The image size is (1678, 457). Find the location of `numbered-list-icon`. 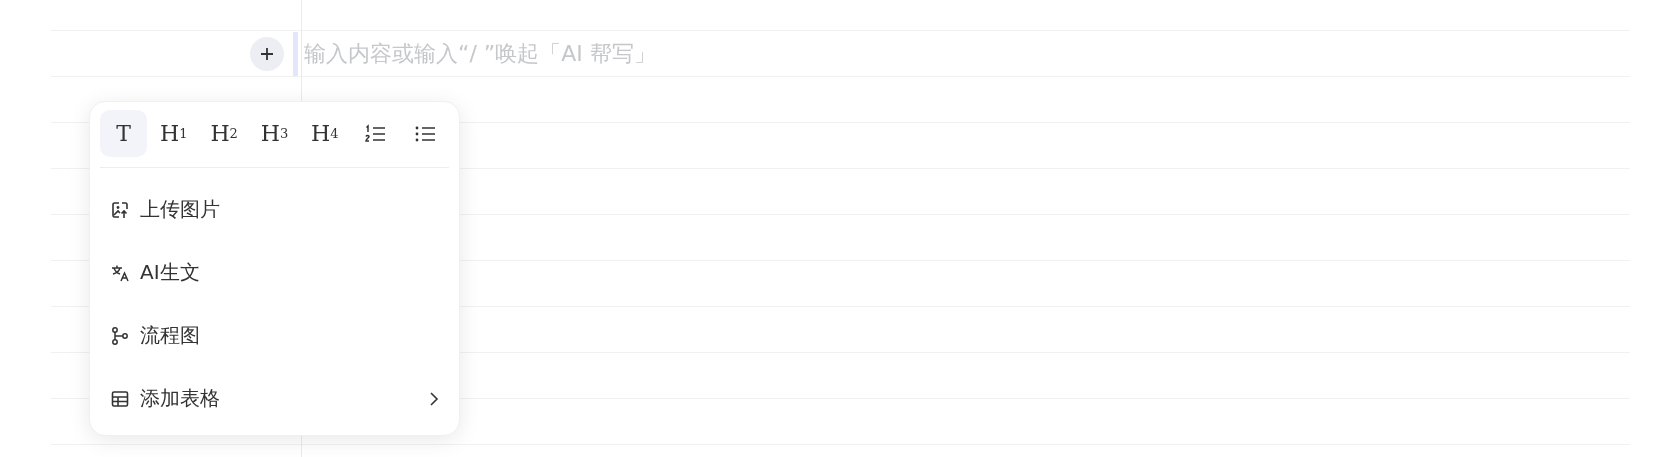

numbered-list-icon is located at coordinates (375, 133).